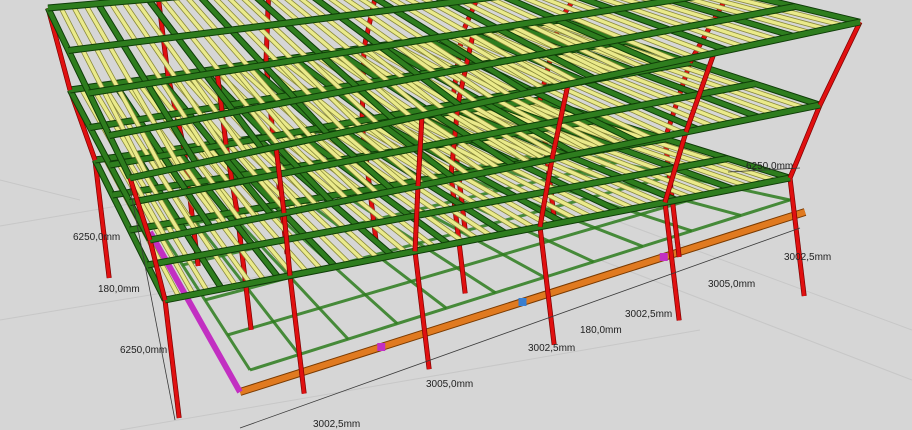 The height and width of the screenshot is (430, 912). What do you see at coordinates (143, 350) in the screenshot?
I see `dim-story-height-left-lower: 6250,0mm` at bounding box center [143, 350].